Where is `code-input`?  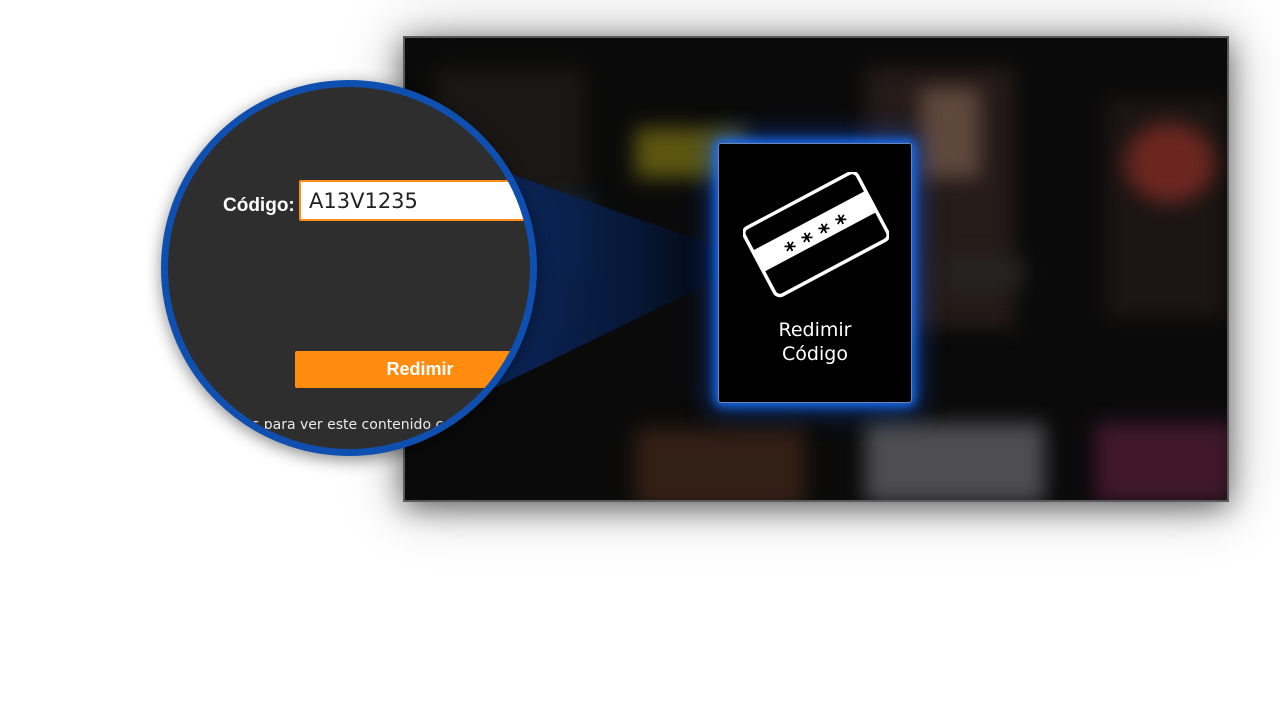 code-input is located at coordinates (414, 200).